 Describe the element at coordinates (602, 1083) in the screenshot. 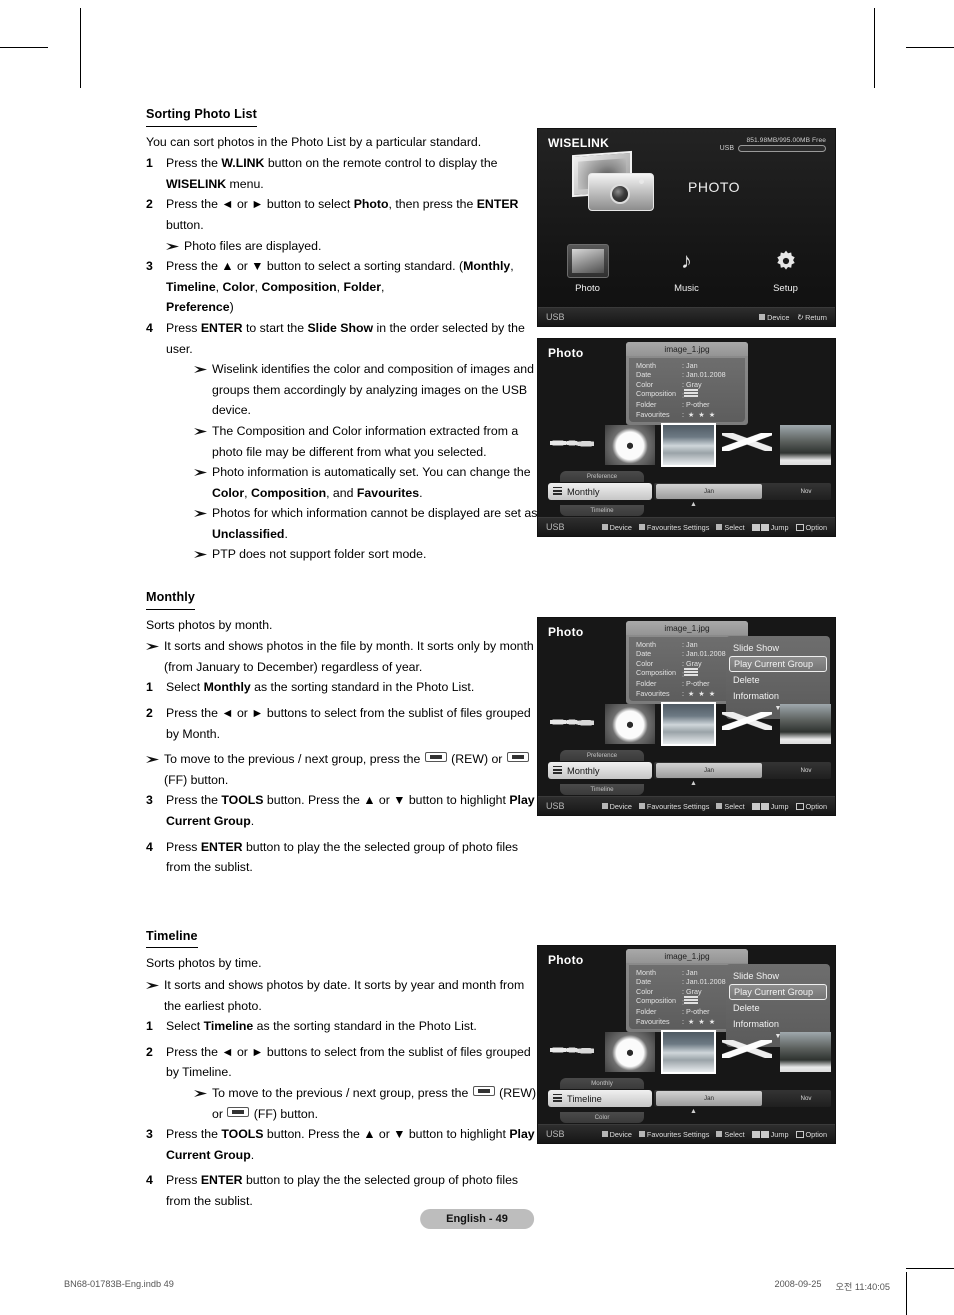

I see `sort-option-previous: Monthly` at that location.